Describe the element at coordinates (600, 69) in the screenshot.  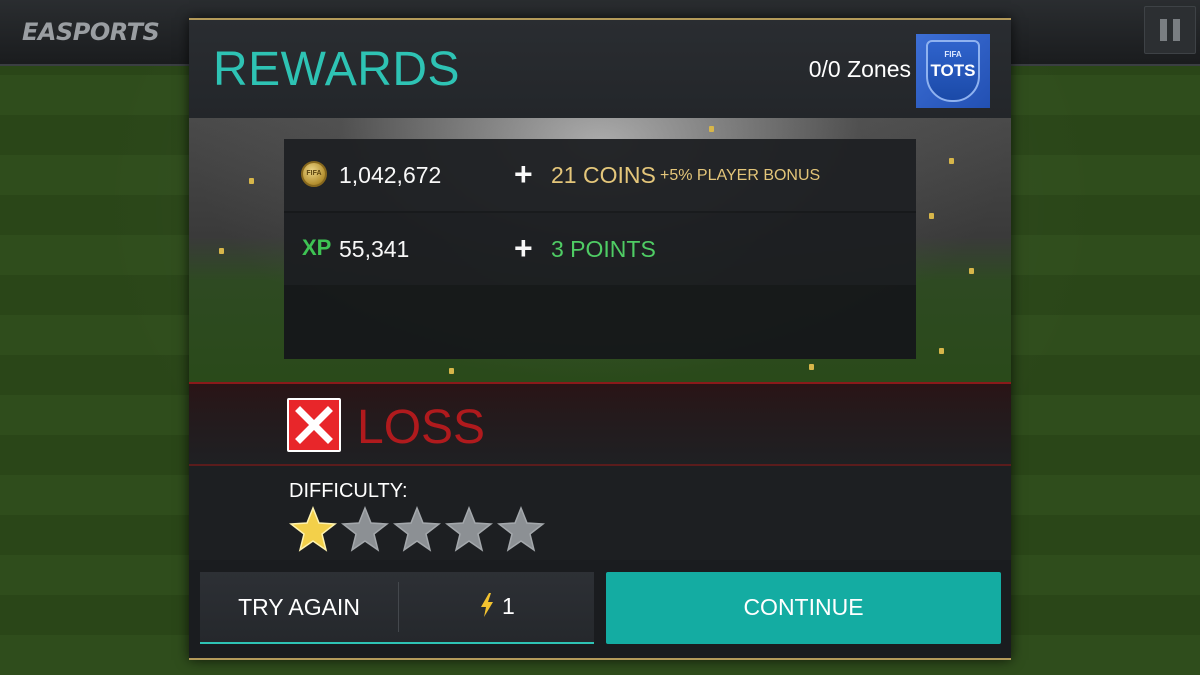
I see `modal-header: REWARDS 0/0 Zones FIFA TOTS` at that location.